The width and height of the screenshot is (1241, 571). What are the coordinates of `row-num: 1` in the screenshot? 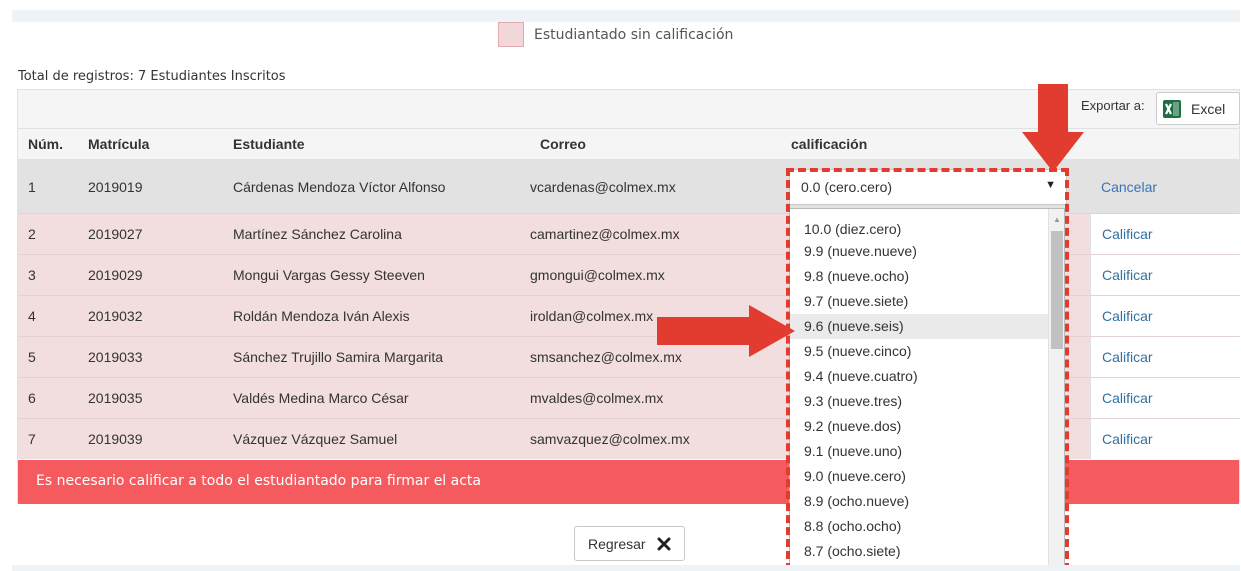 It's located at (32, 187).